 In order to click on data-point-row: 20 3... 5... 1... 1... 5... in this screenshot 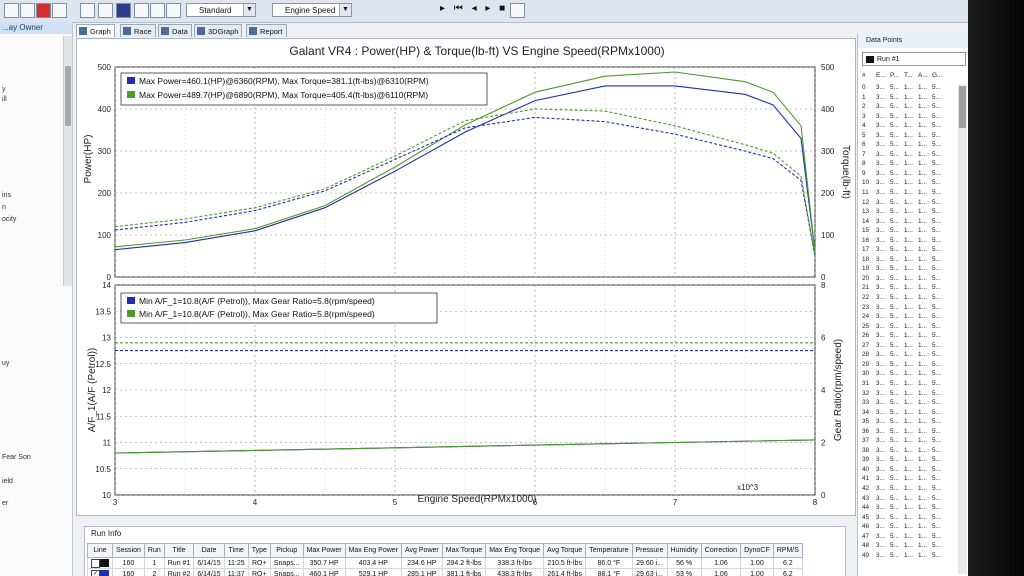, I will do `click(909, 280)`.